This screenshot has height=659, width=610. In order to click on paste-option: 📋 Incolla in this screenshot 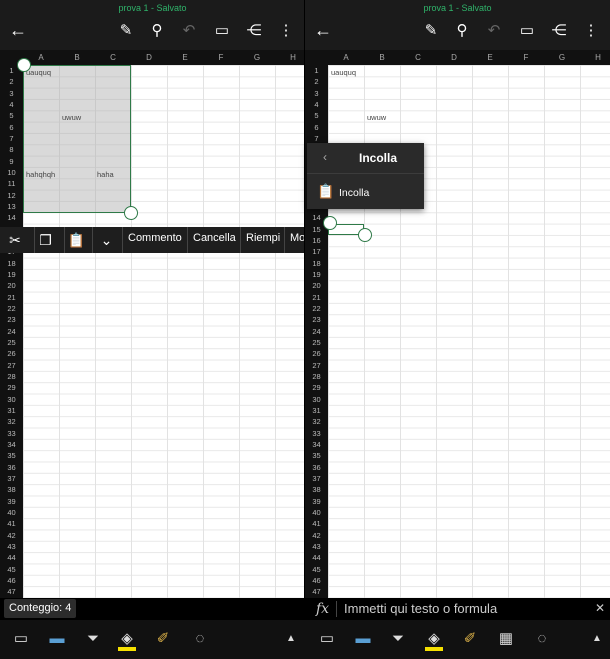, I will do `click(343, 191)`.